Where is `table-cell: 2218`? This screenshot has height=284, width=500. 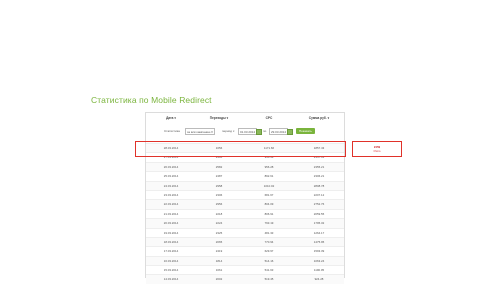 table-cell: 2218 is located at coordinates (219, 213).